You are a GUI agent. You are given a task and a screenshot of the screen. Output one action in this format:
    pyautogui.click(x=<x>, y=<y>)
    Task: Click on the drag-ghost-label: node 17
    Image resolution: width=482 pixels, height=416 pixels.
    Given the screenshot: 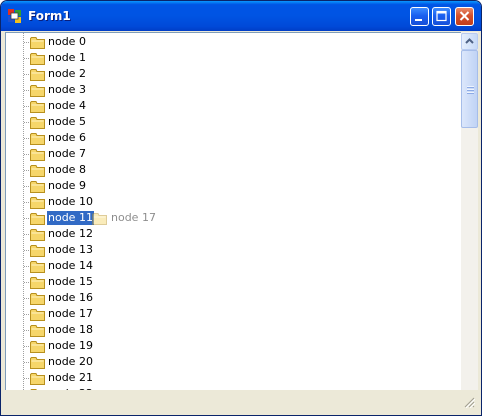 What is the action you would take?
    pyautogui.click(x=133, y=217)
    